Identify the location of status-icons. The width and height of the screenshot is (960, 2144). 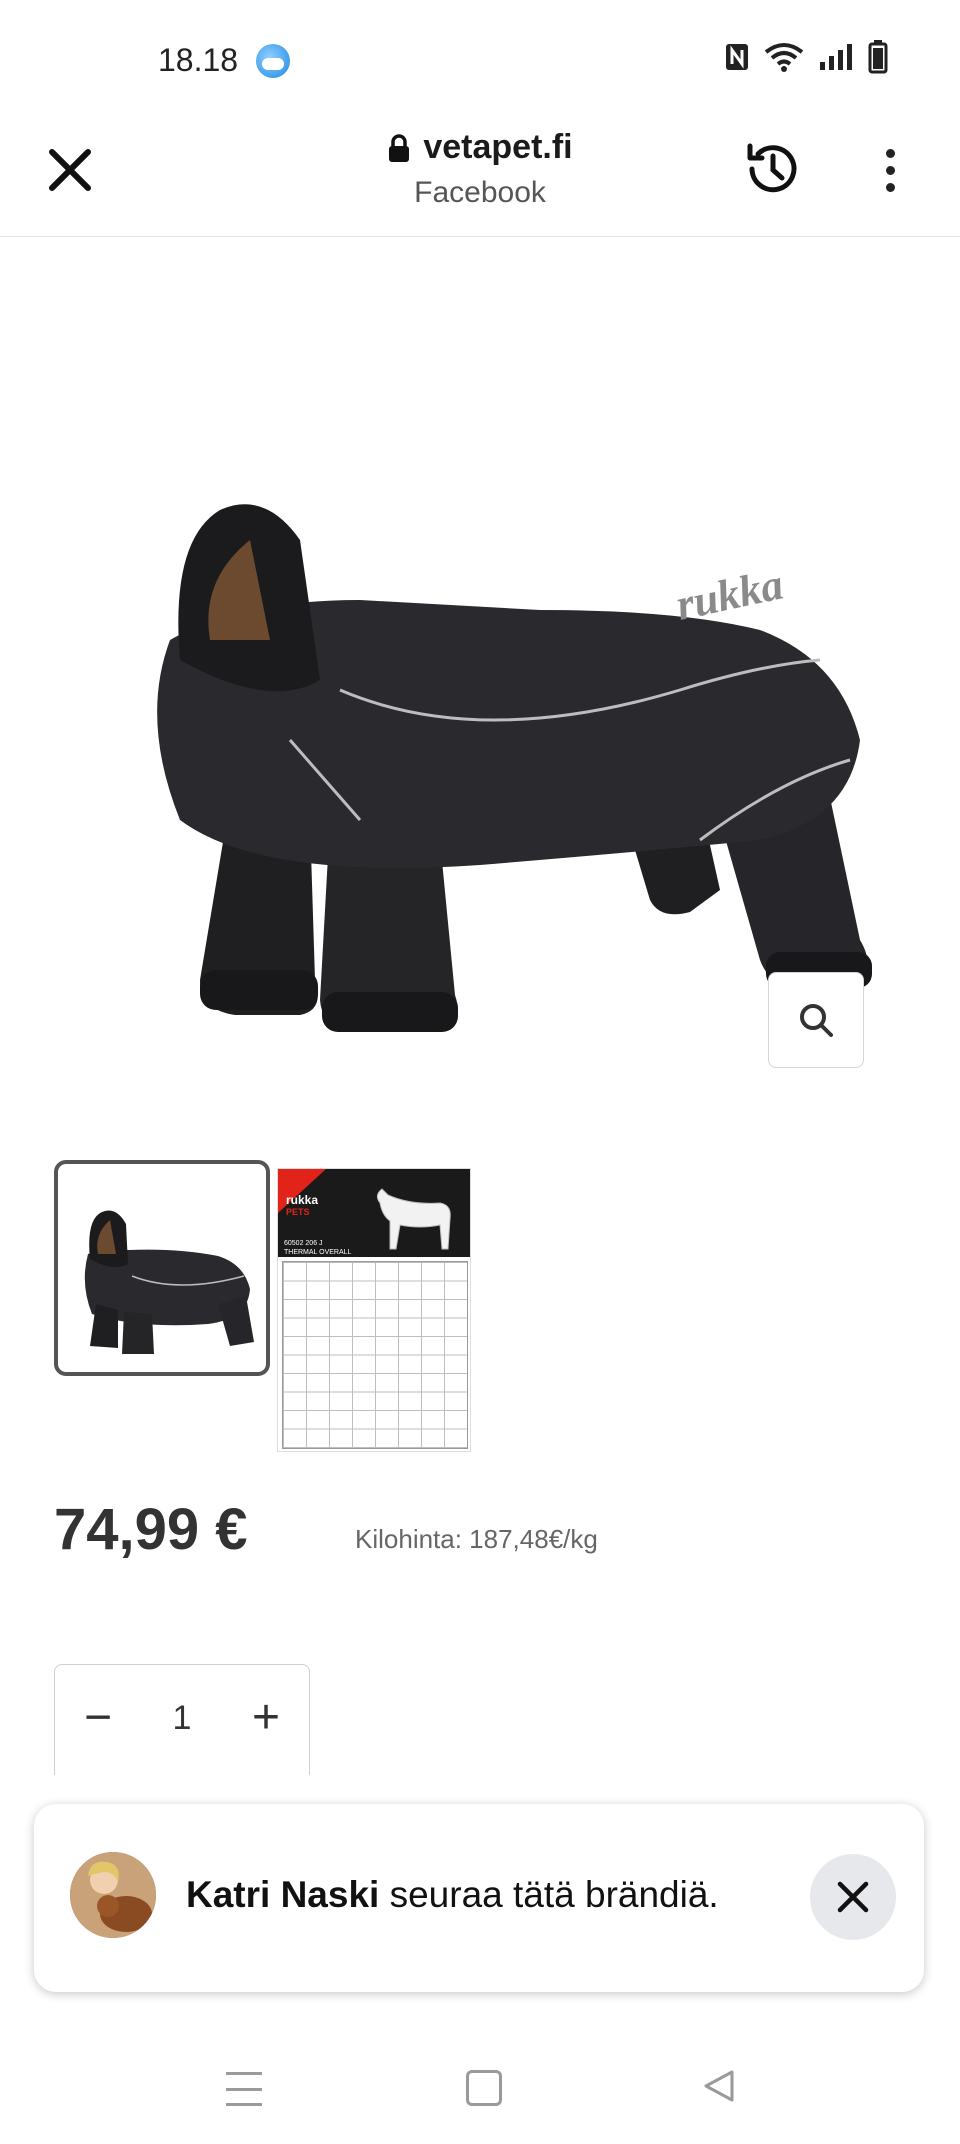
(806, 57).